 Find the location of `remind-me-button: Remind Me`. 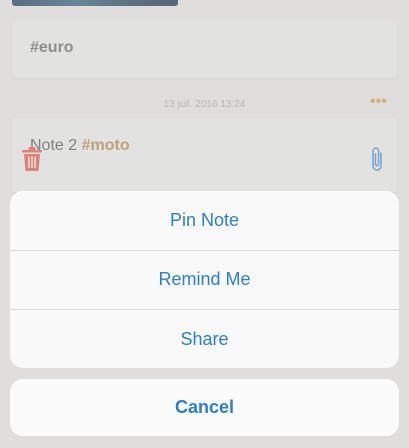

remind-me-button: Remind Me is located at coordinates (204, 280).